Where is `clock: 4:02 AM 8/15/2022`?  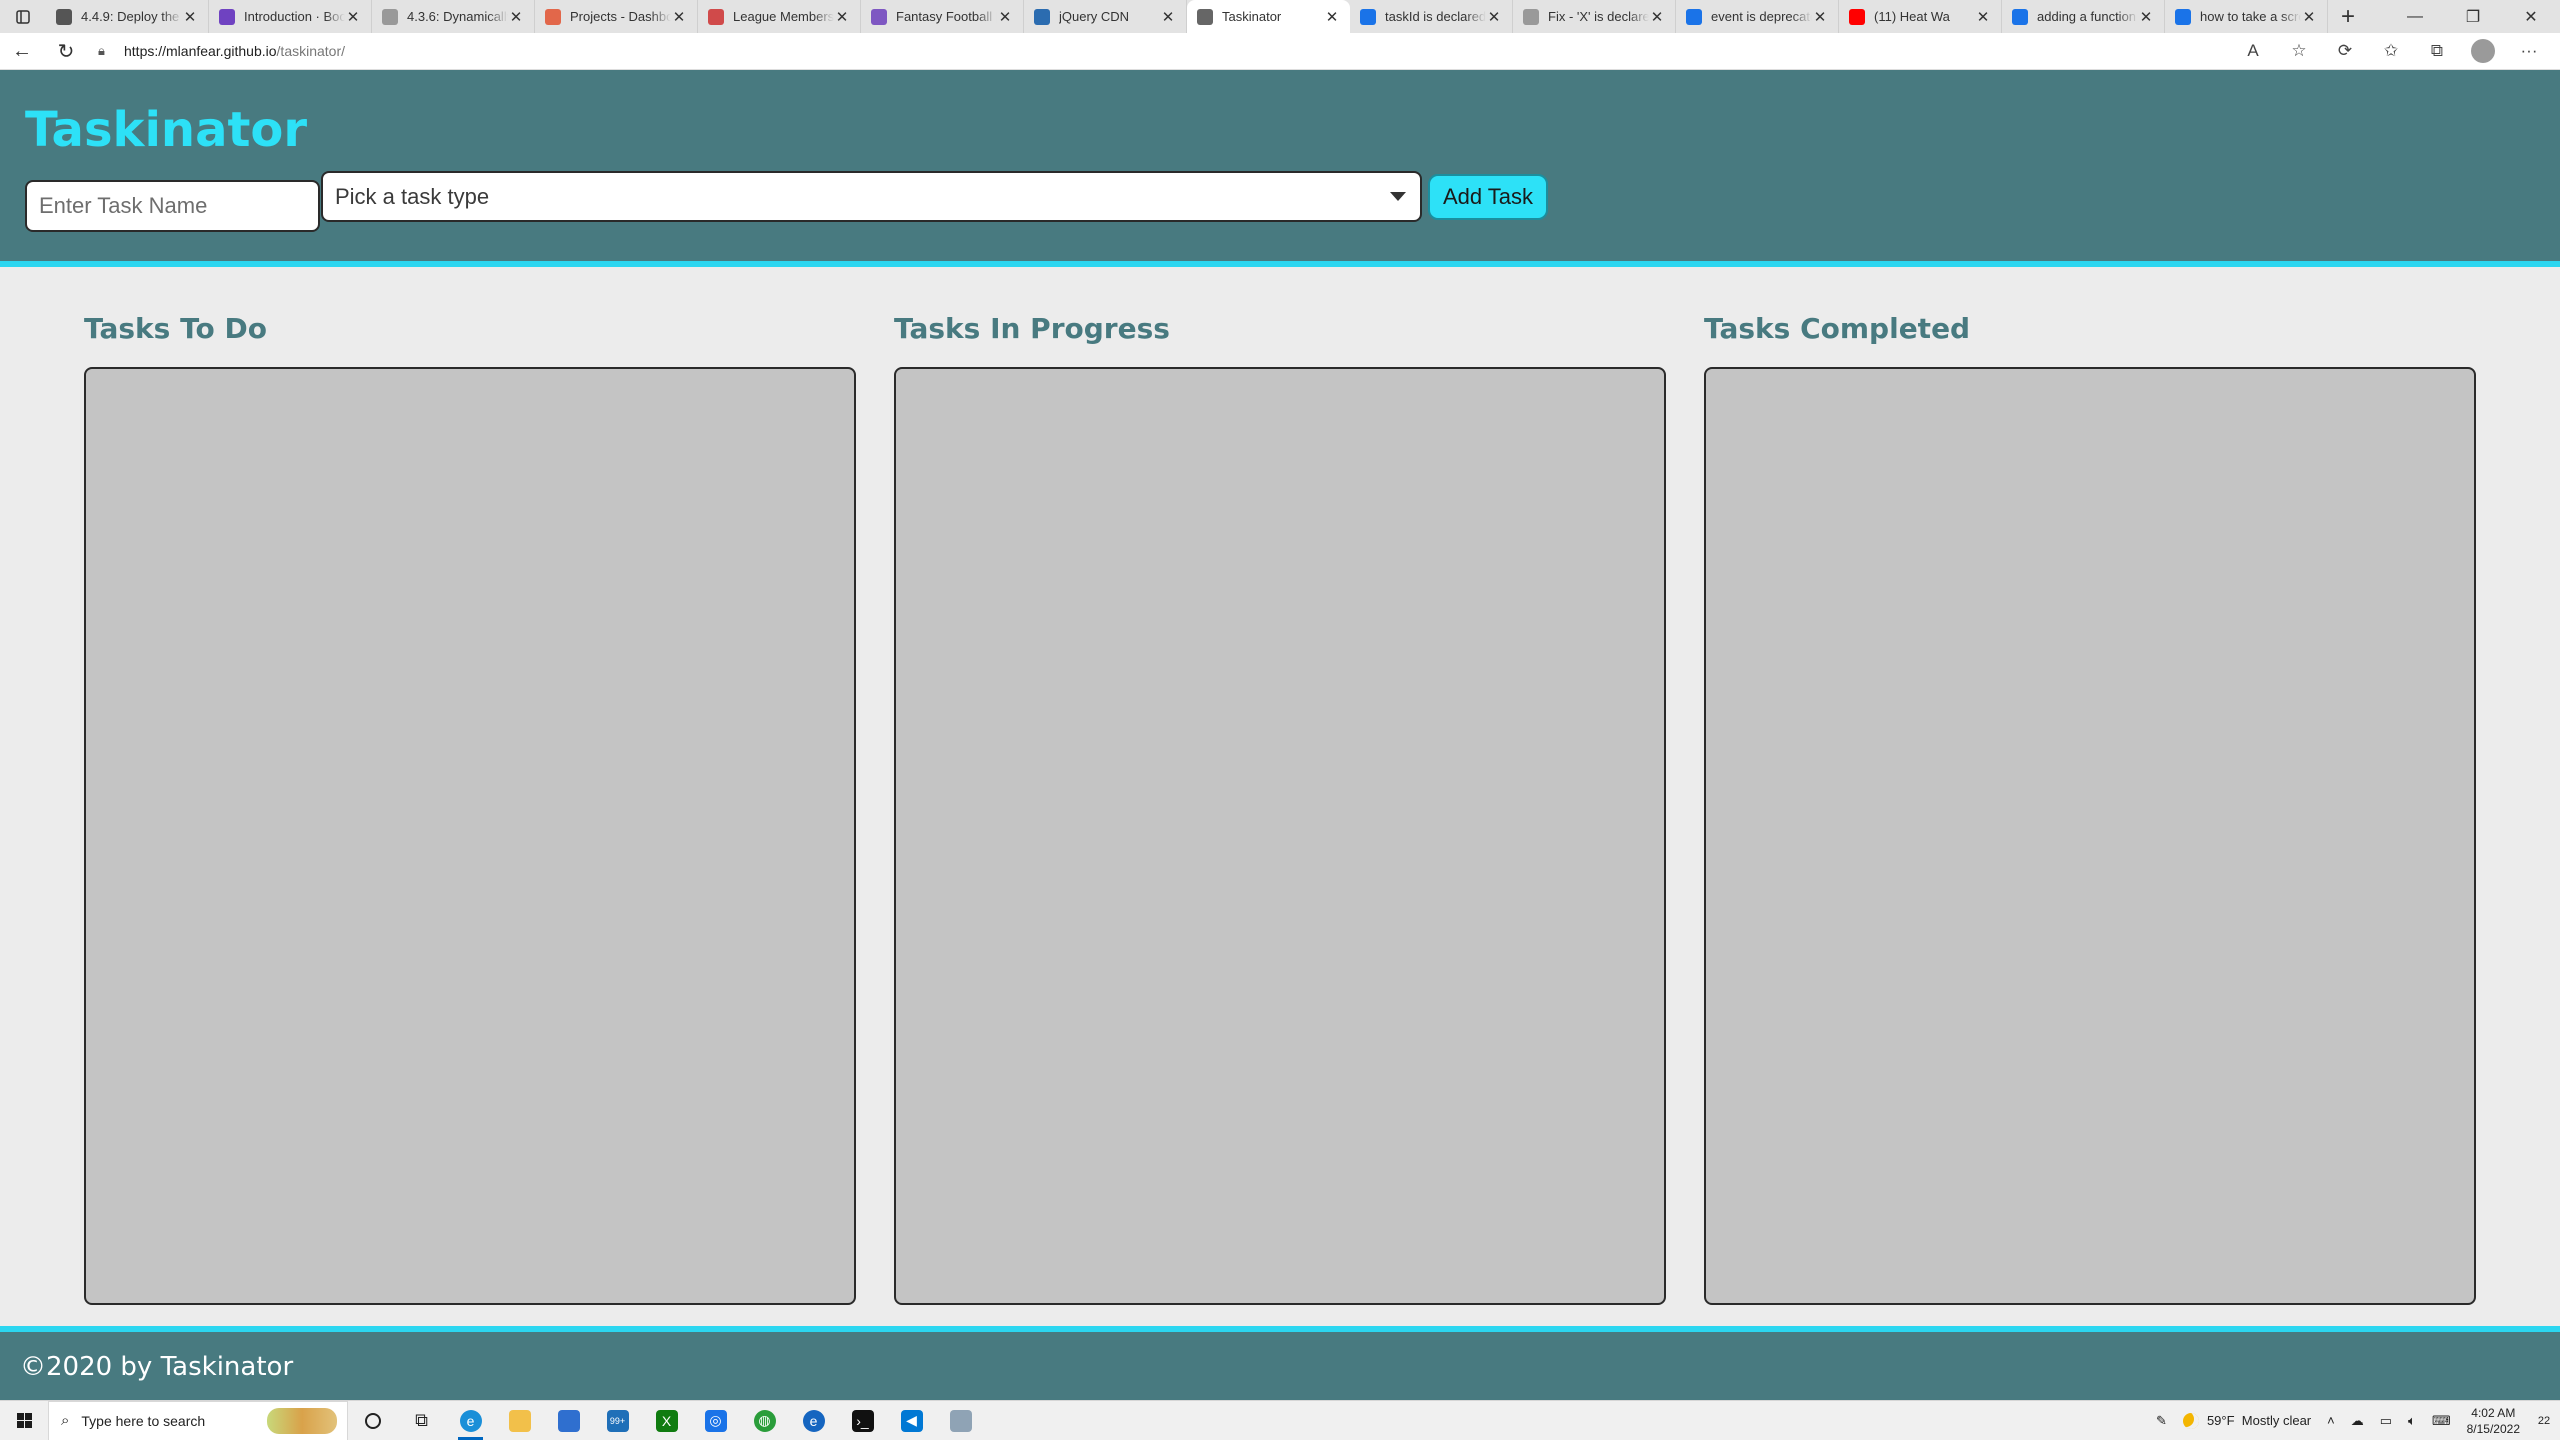
clock: 4:02 AM 8/15/2022 is located at coordinates (2493, 1421).